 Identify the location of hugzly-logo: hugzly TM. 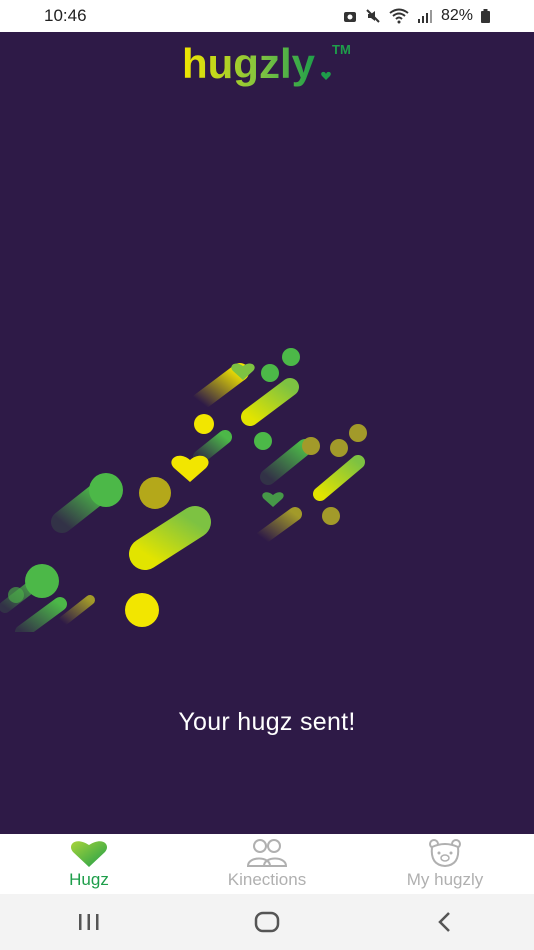
(266, 63).